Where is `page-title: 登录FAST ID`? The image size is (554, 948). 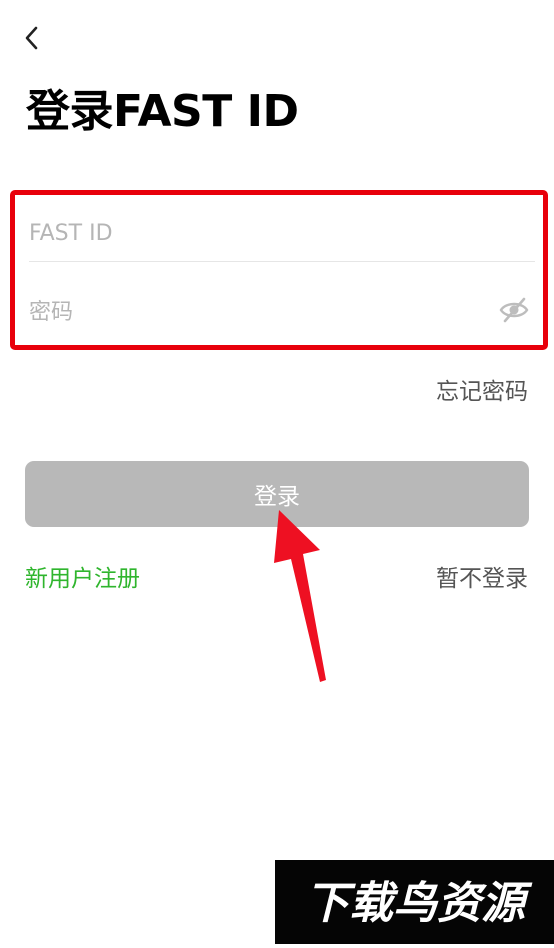
page-title: 登录FAST ID is located at coordinates (162, 111).